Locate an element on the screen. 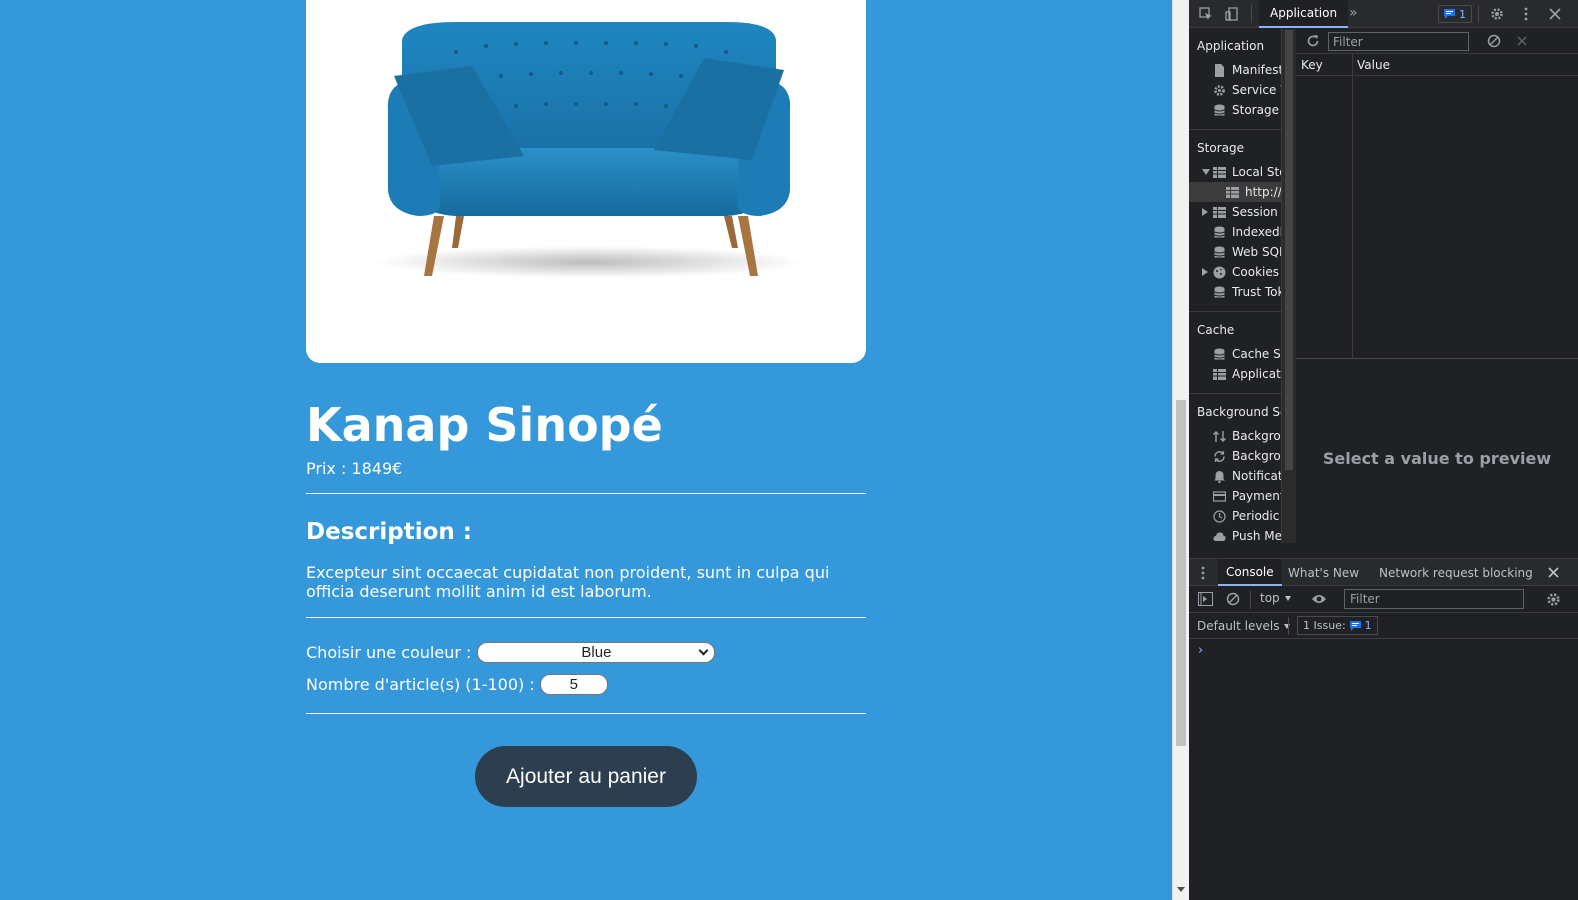 This screenshot has height=900, width=1578. sidebar-item-label: Cache Storage is located at coordinates (1256, 354).